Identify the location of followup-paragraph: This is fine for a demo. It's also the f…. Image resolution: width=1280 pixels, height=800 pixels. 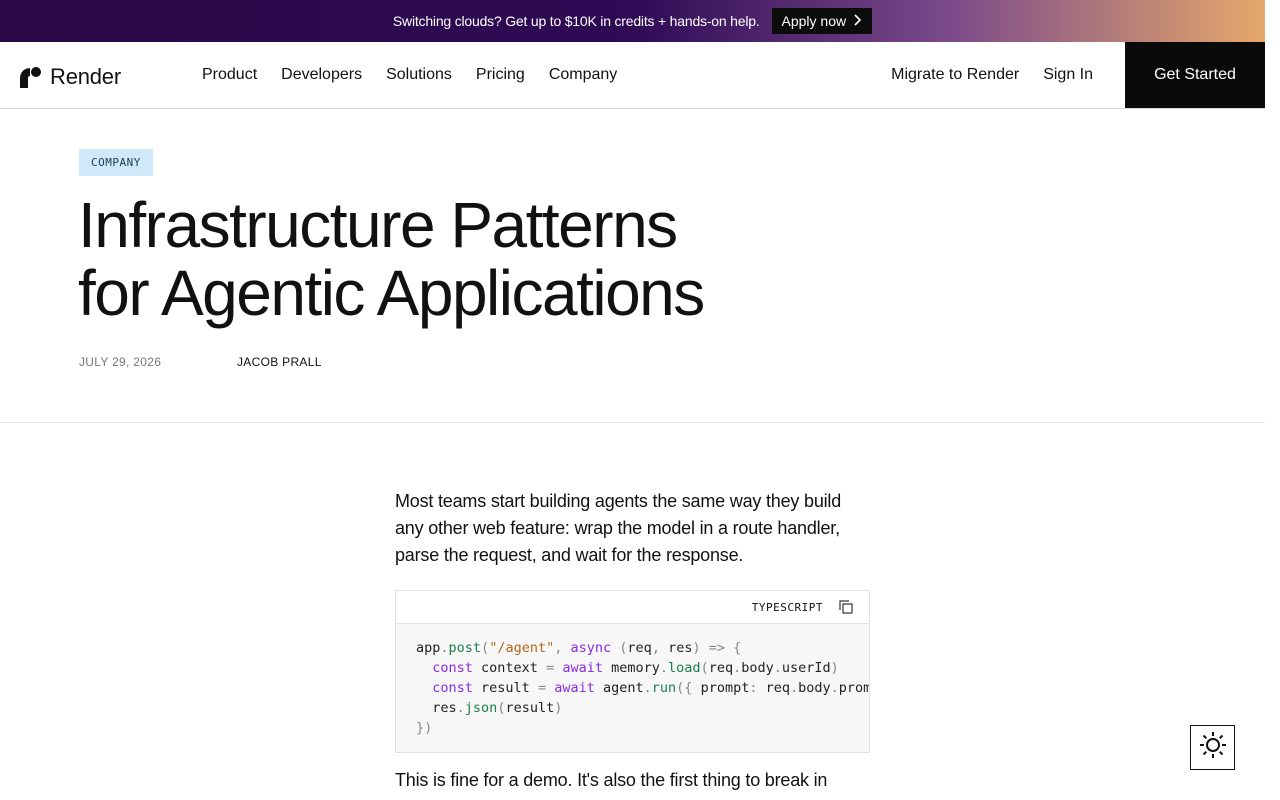
(611, 780).